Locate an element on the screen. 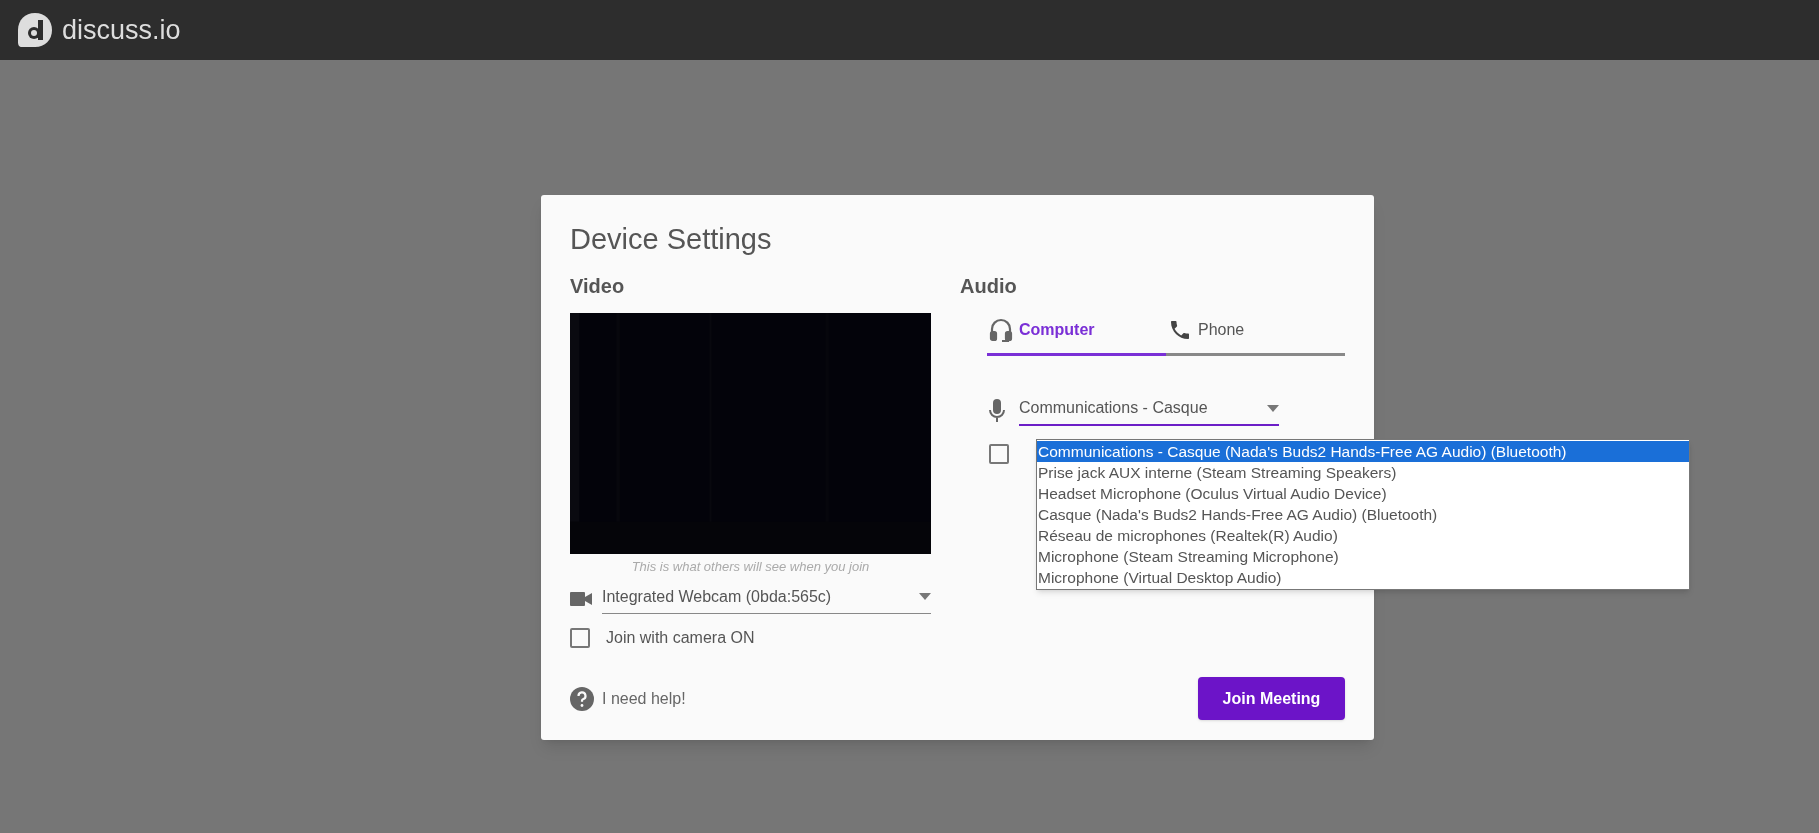 Image resolution: width=1819 pixels, height=833 pixels. video-caption: This is what others will see when you join is located at coordinates (750, 567).